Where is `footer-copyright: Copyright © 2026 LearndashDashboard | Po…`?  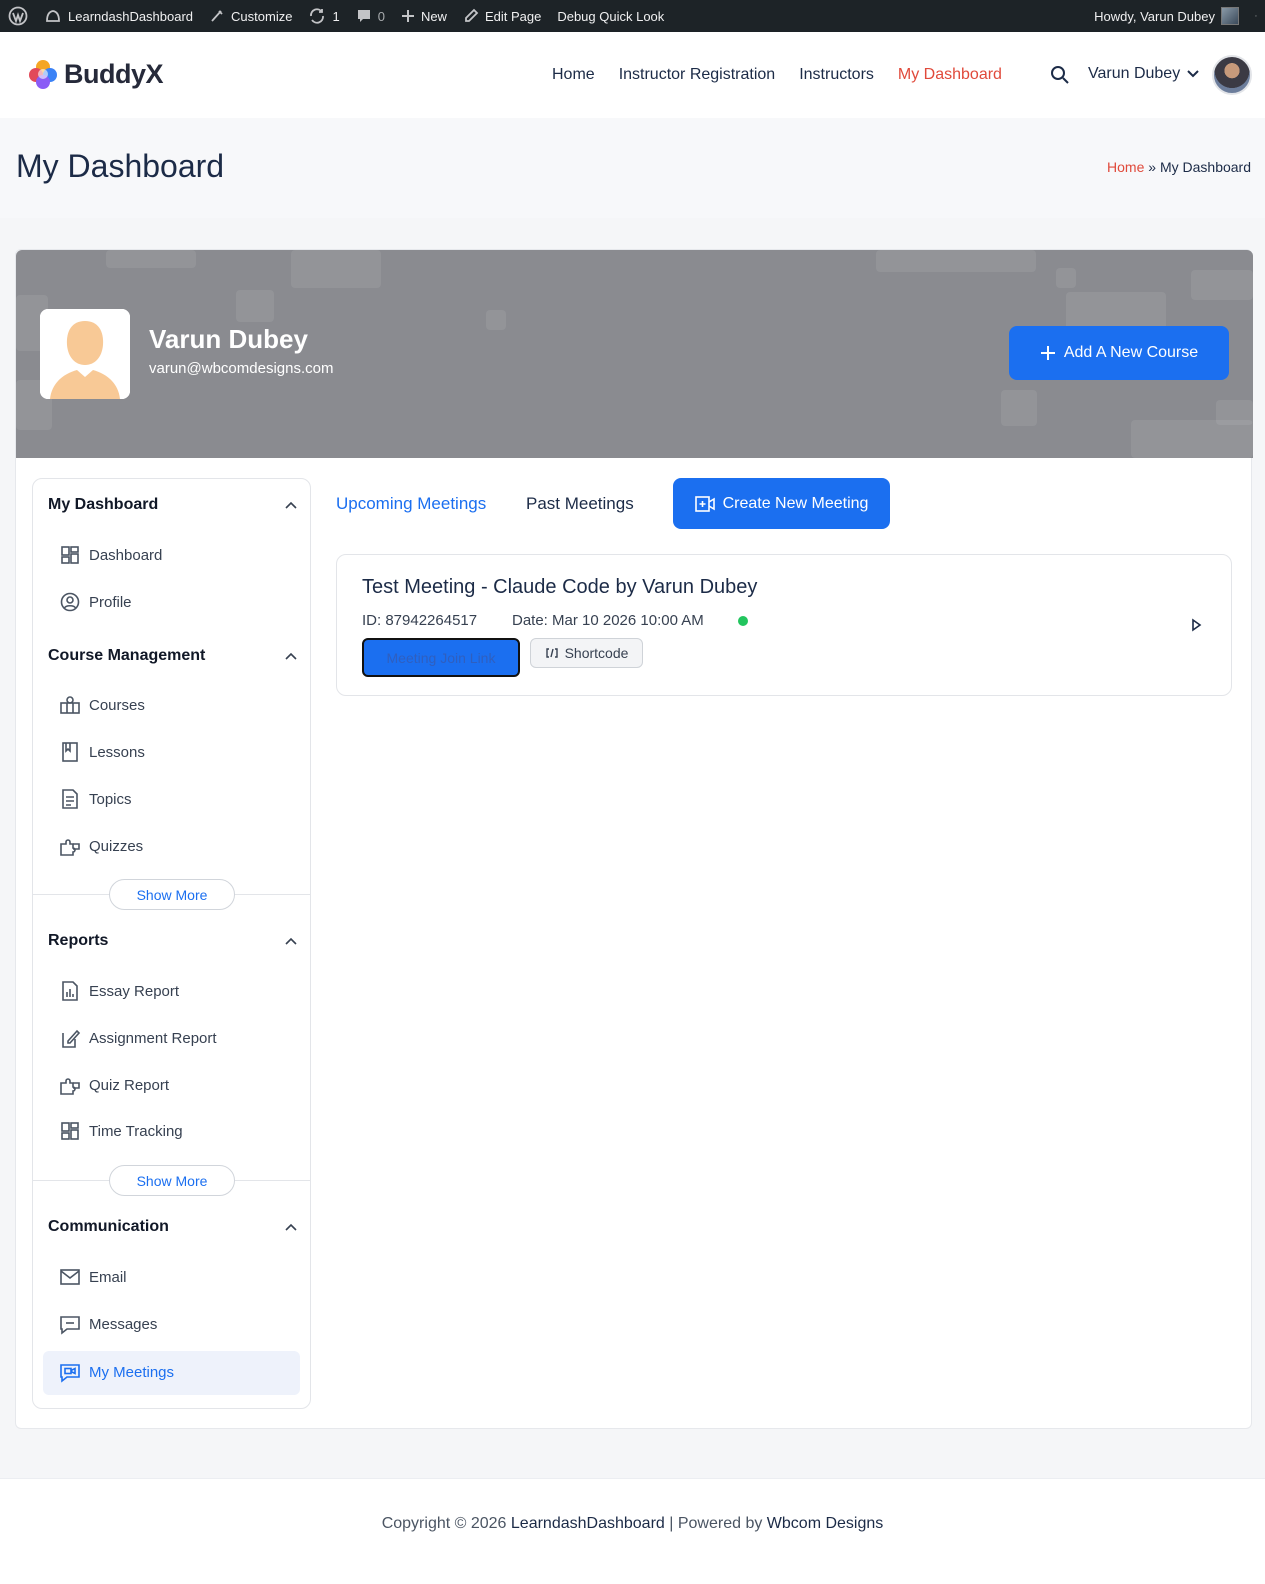 footer-copyright: Copyright © 2026 LearndashDashboard | Po… is located at coordinates (632, 1524).